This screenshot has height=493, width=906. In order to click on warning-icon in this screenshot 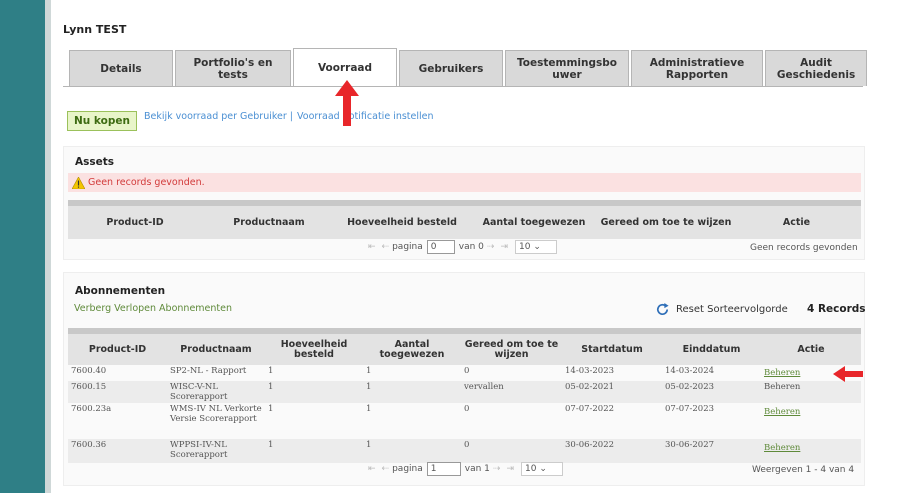, I will do `click(78, 182)`.